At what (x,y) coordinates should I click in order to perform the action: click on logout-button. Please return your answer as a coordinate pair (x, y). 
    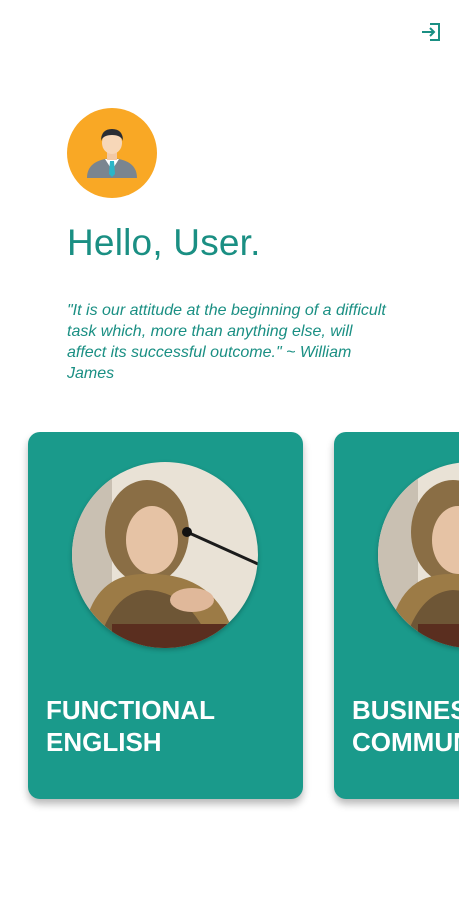
    Looking at the image, I should click on (431, 32).